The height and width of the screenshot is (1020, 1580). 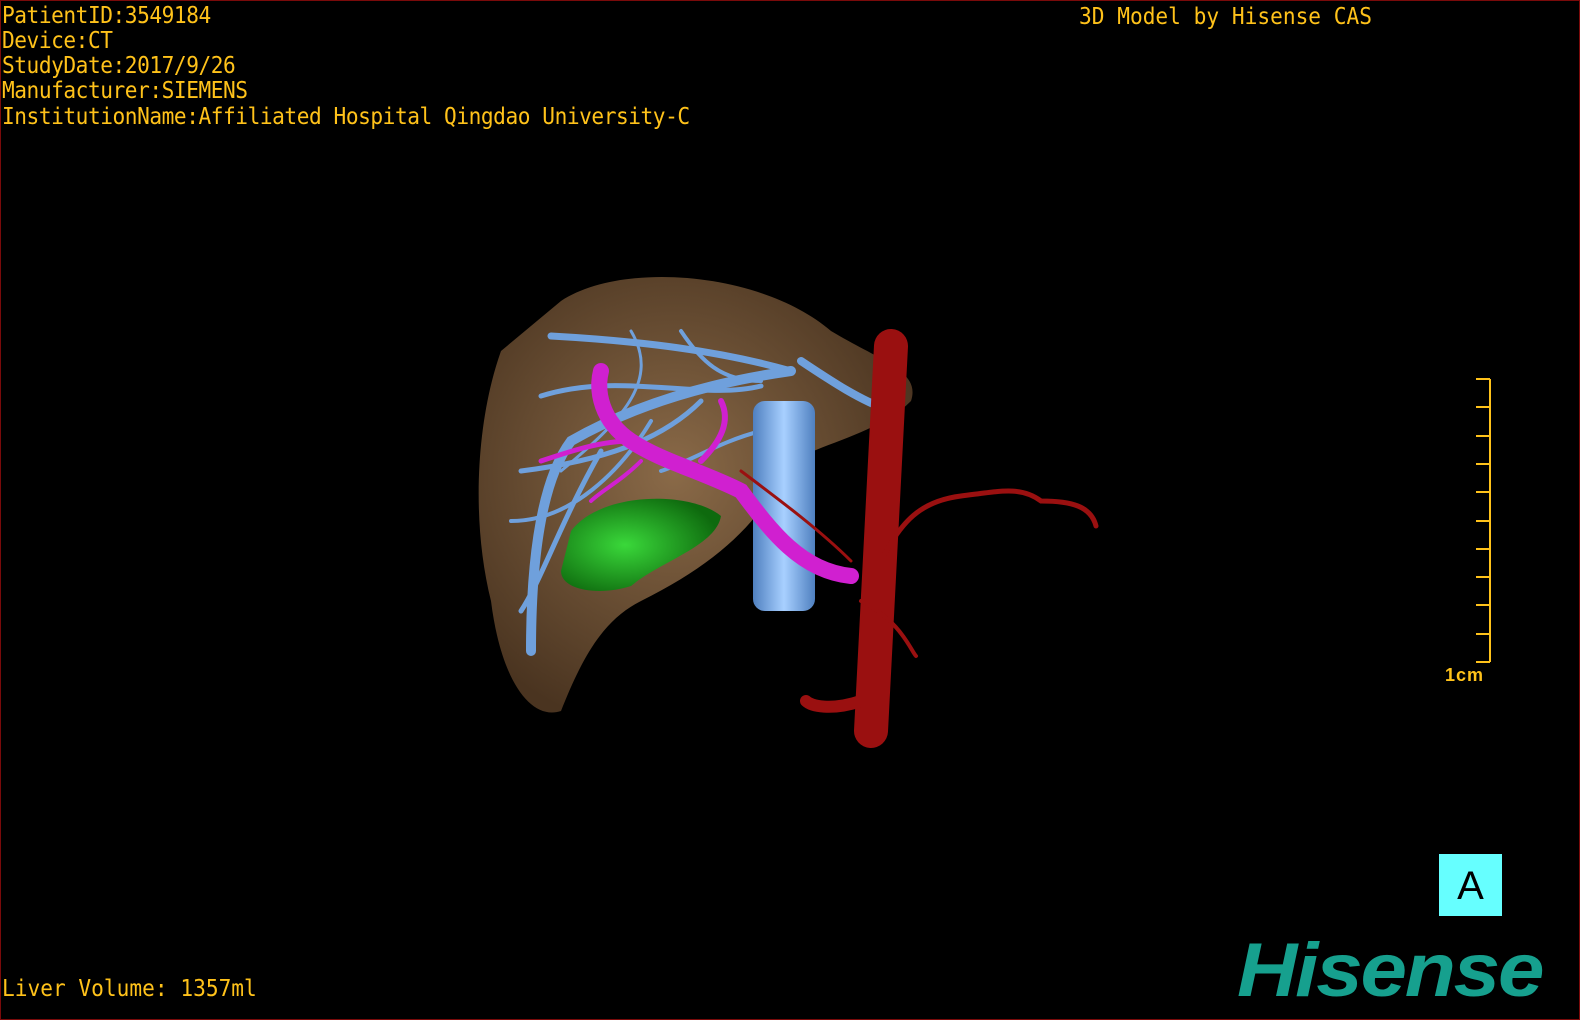 I want to click on device: Device:CT, so click(x=57, y=41).